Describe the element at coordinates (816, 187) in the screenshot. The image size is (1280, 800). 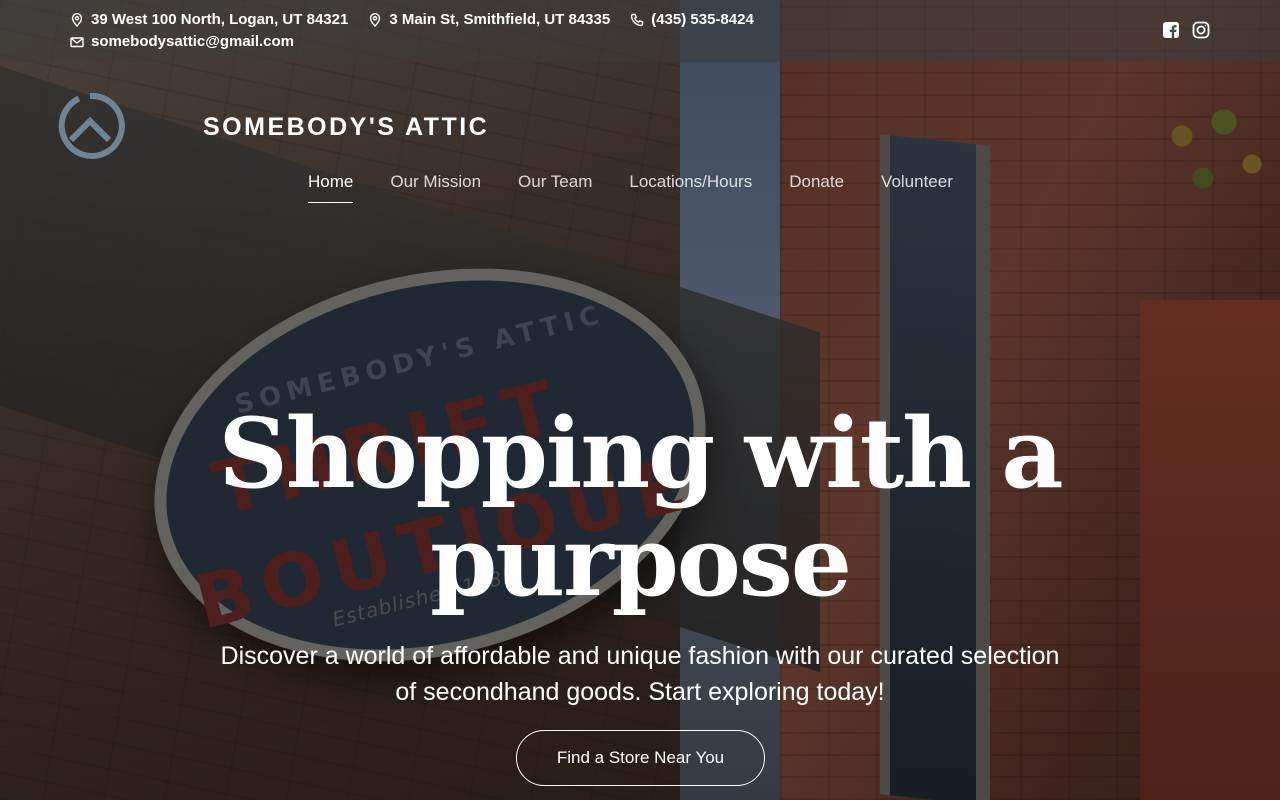
I see `nav-item-donate: Donate` at that location.